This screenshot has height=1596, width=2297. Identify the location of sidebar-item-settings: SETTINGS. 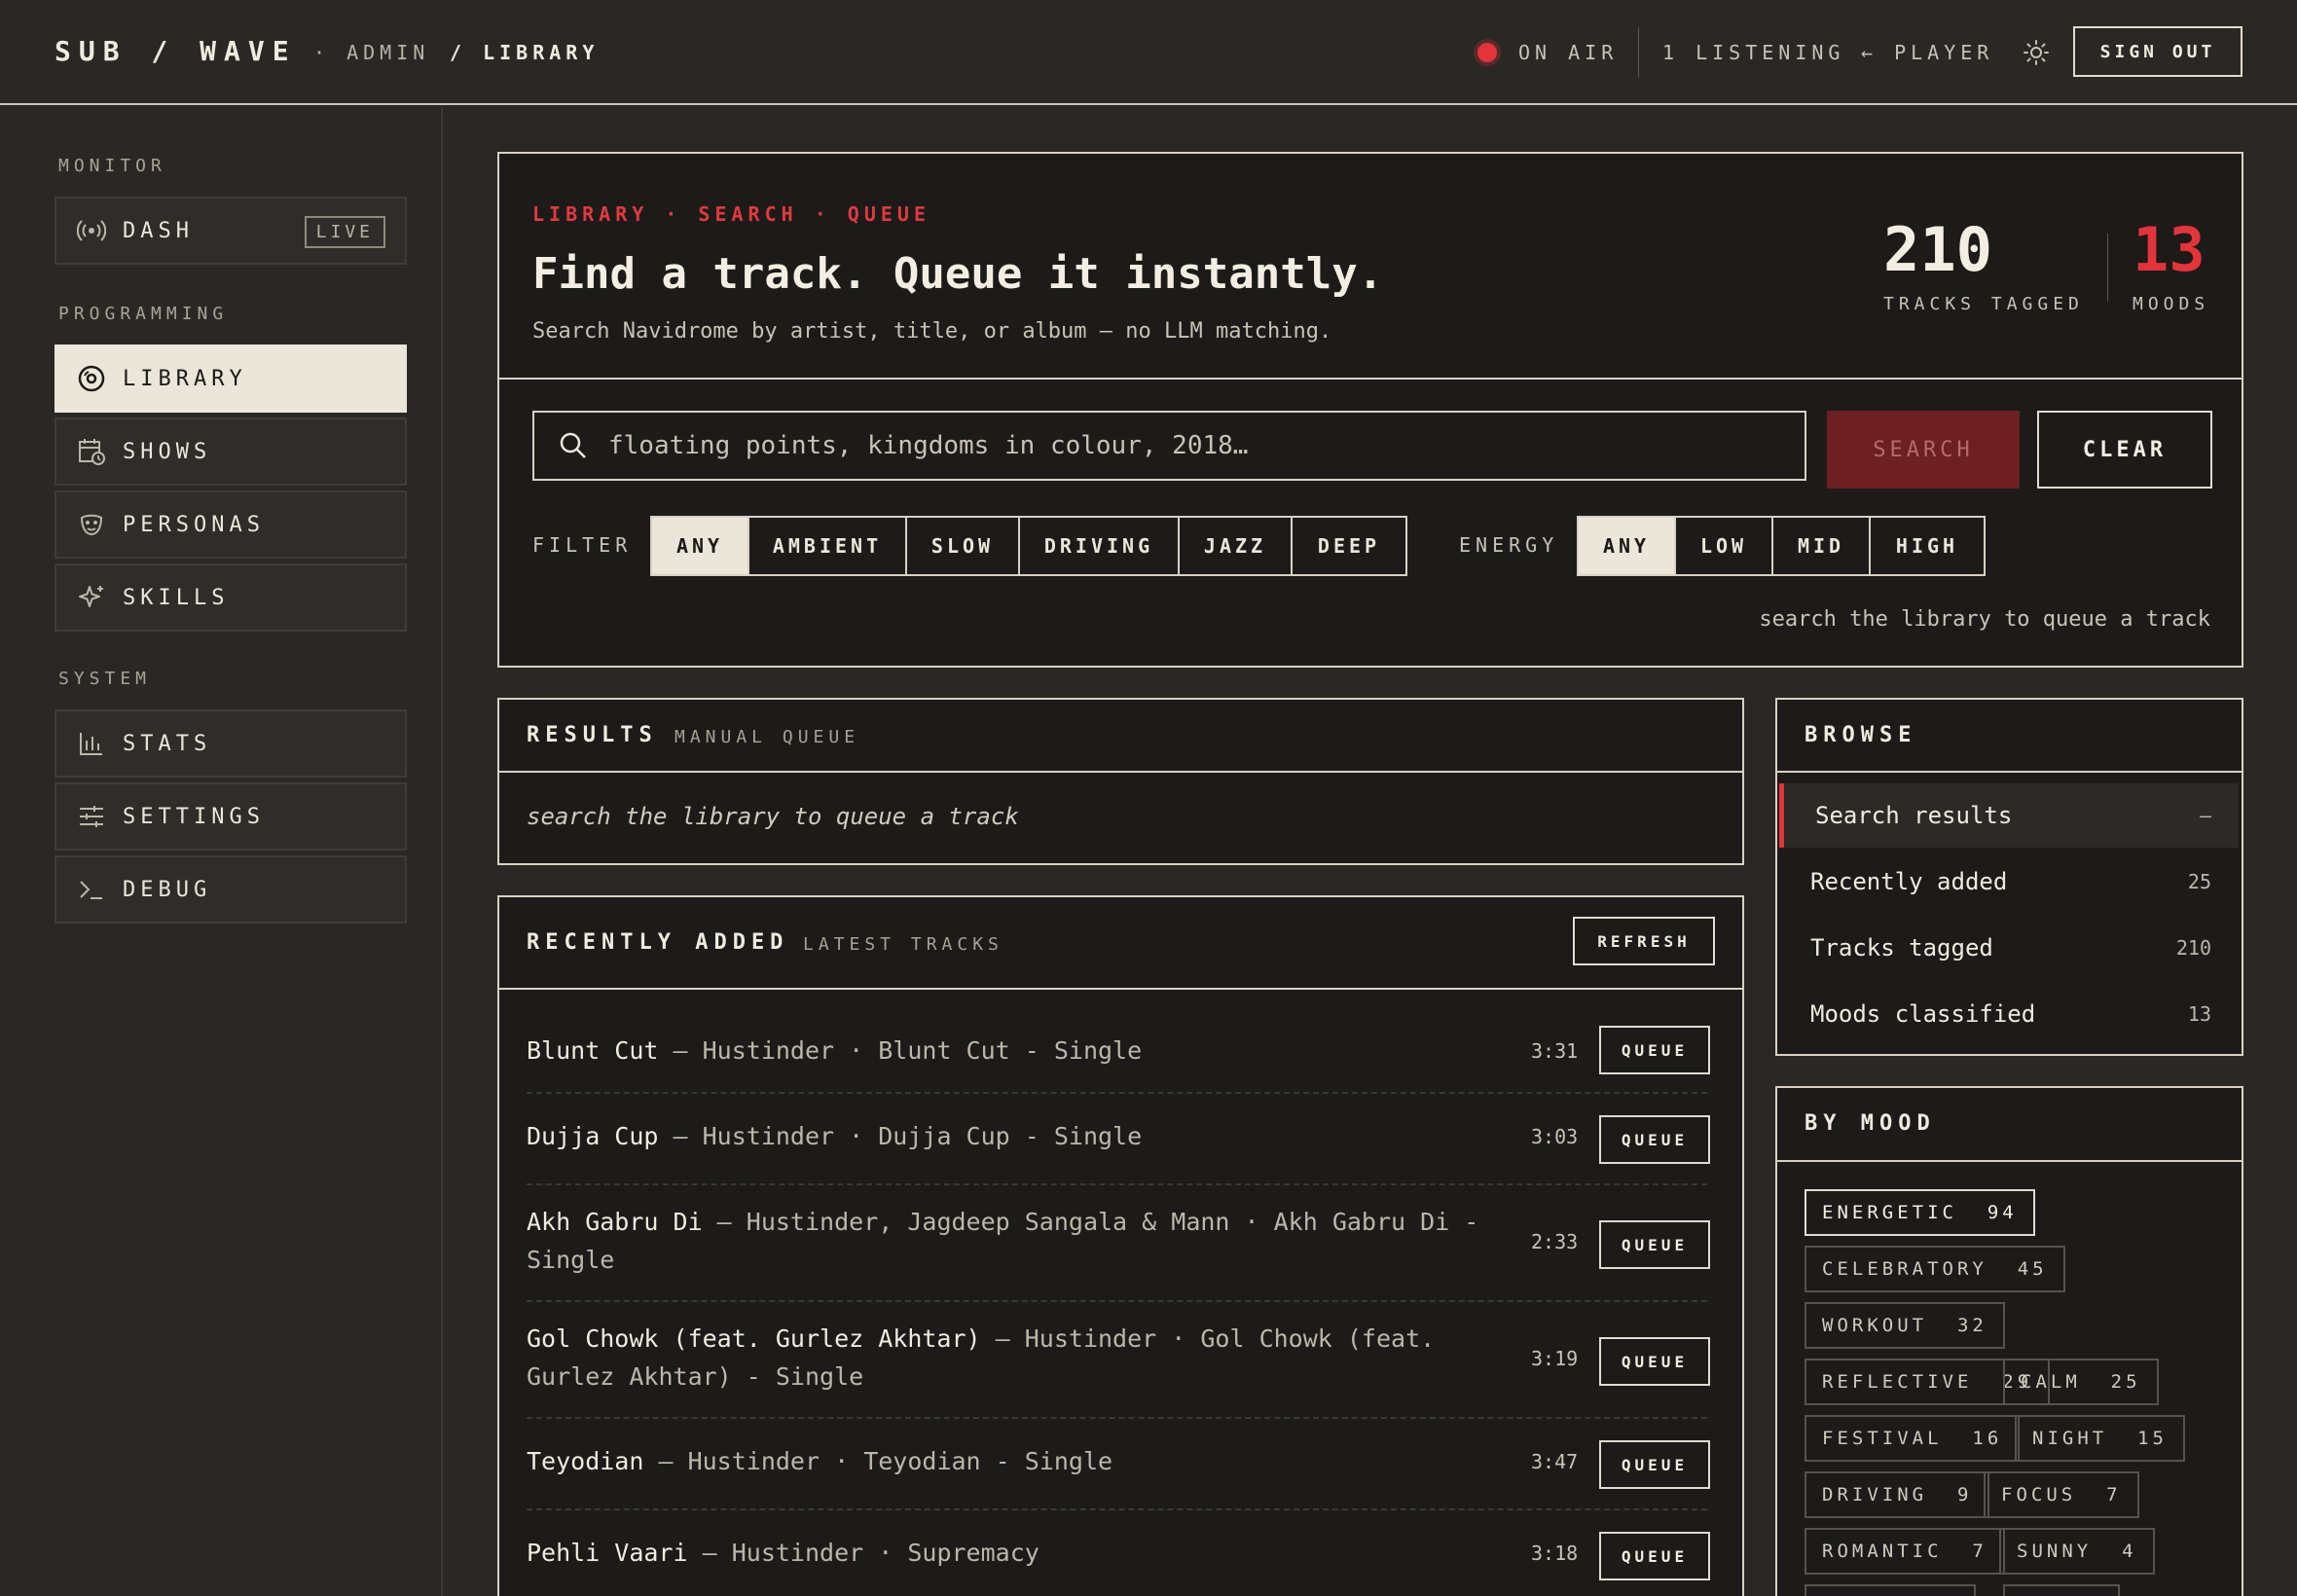
(231, 817).